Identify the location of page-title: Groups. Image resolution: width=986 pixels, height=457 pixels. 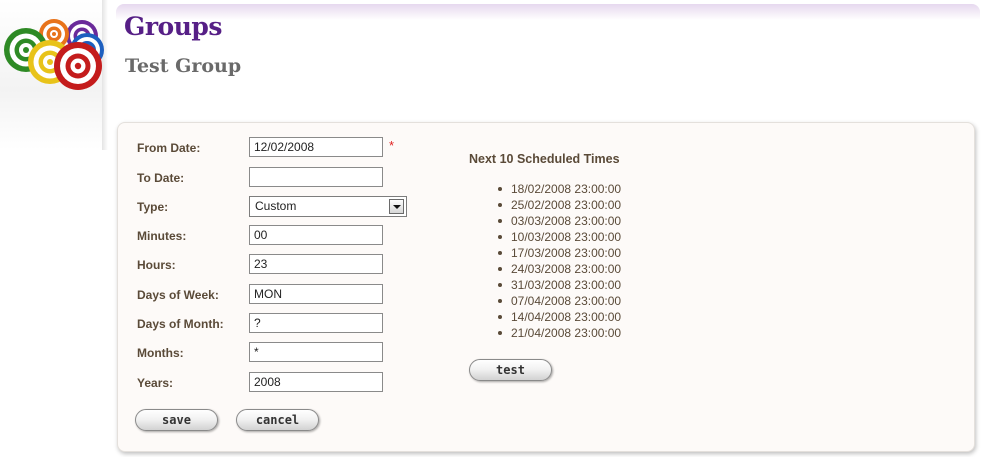
(173, 26).